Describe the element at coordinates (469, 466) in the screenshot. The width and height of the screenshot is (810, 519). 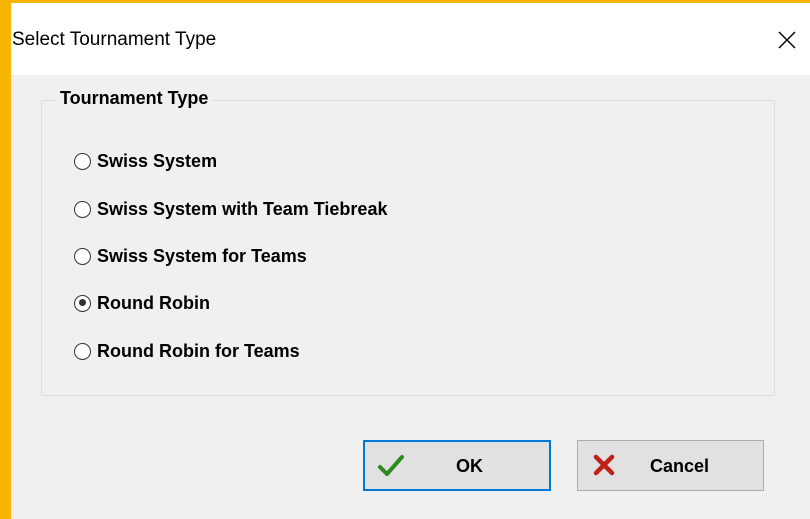
I see `ok-label: OK` at that location.